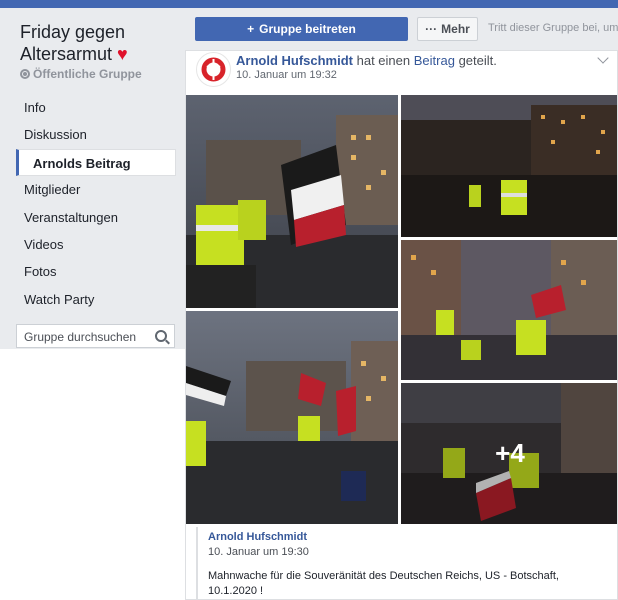 The width and height of the screenshot is (618, 600). I want to click on top-bar, so click(309, 4).